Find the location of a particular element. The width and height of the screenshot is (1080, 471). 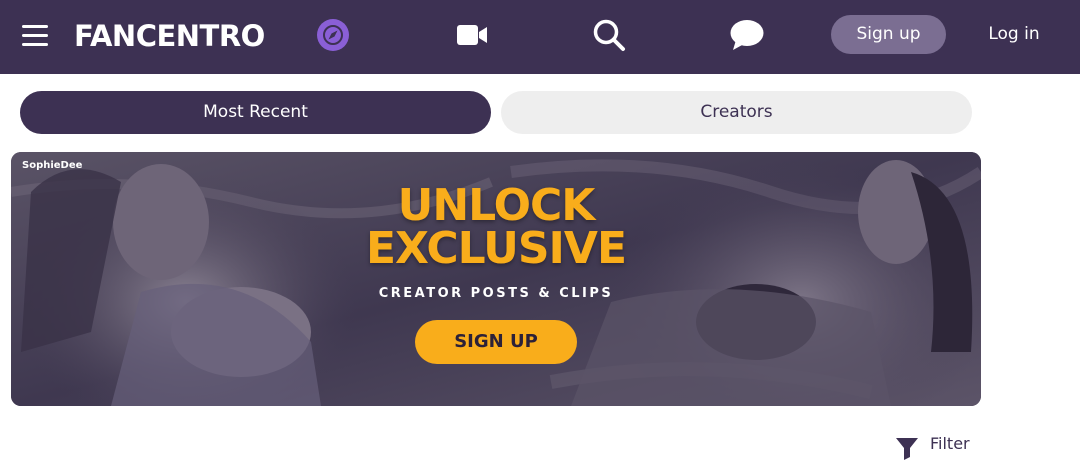

banner-sign-up-button: SIGN UP is located at coordinates (496, 342).